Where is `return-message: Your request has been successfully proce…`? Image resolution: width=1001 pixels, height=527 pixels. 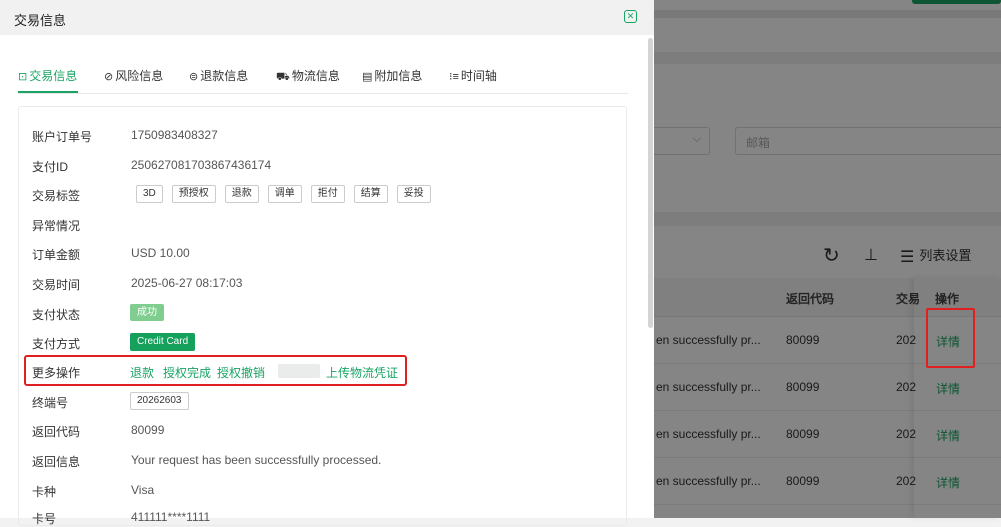 return-message: Your request has been successfully proce… is located at coordinates (256, 460).